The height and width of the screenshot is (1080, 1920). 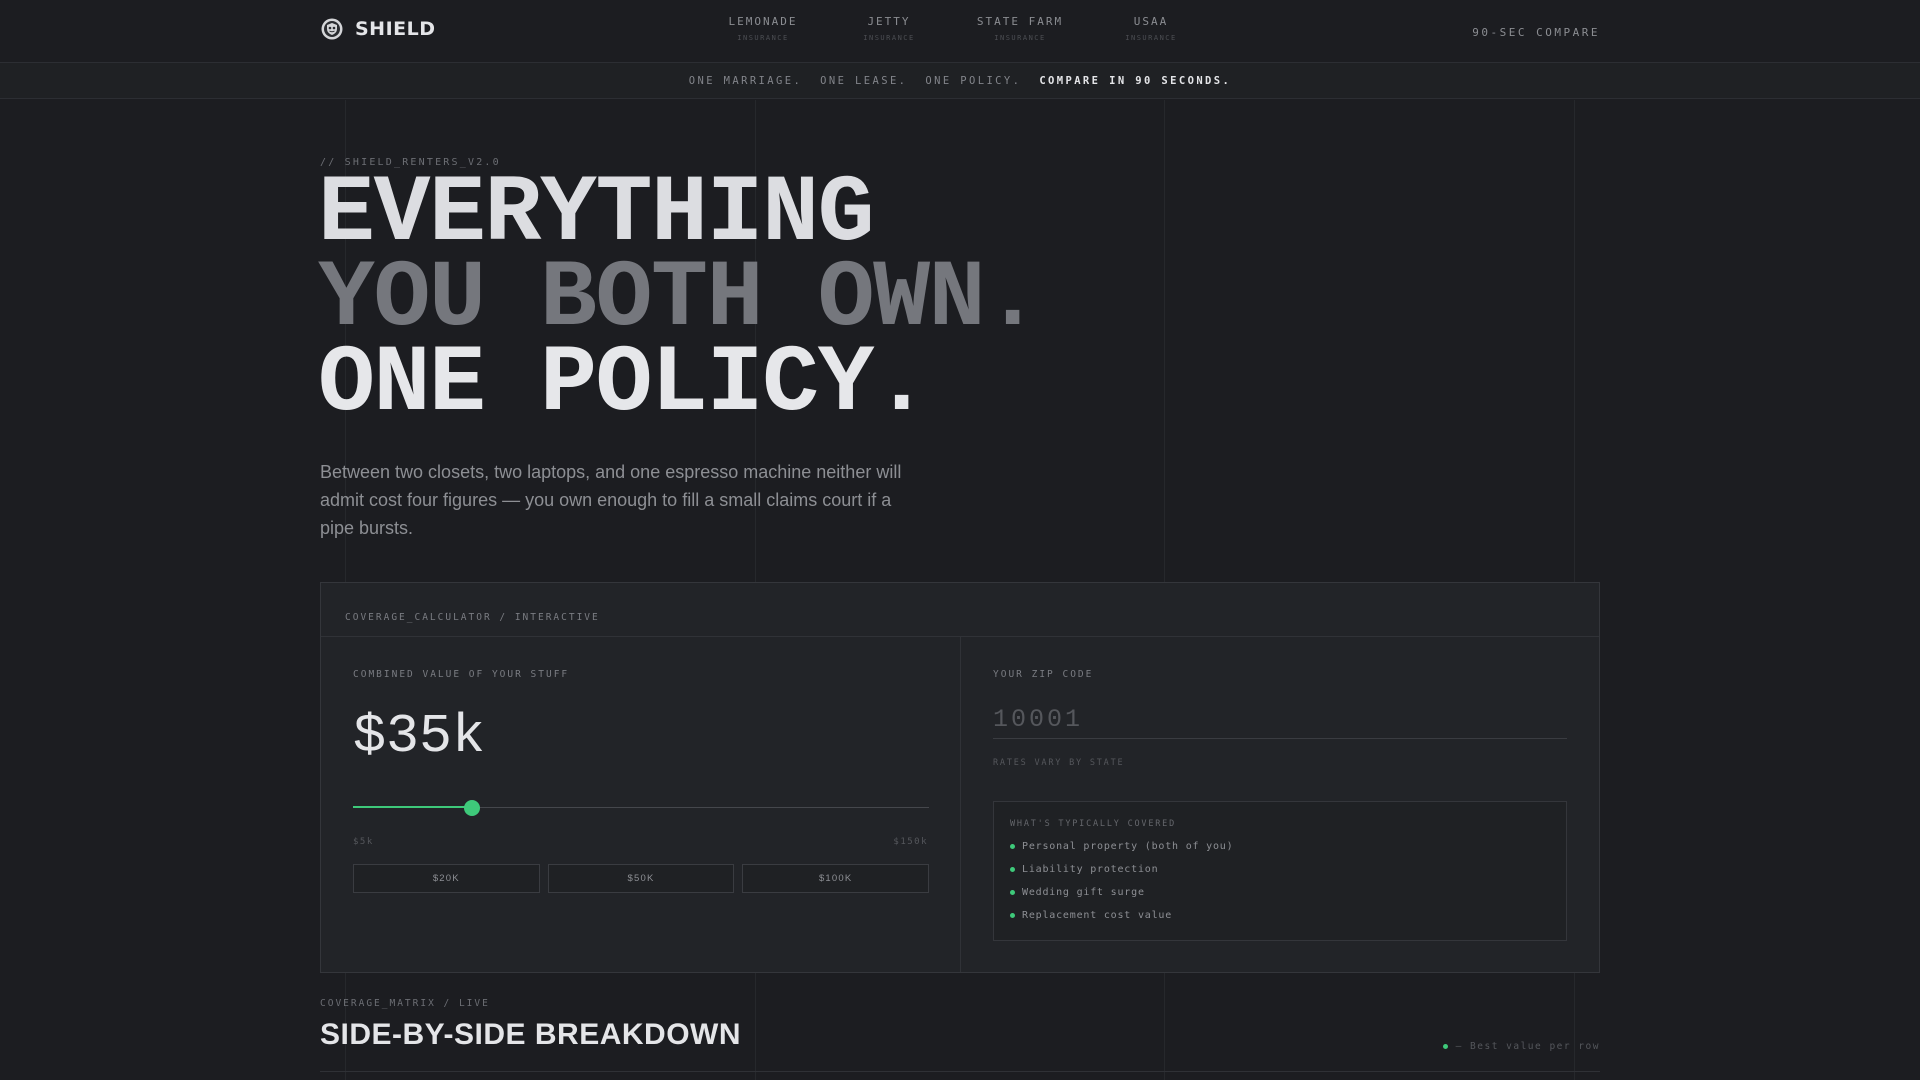 What do you see at coordinates (641, 808) in the screenshot?
I see `value-slider` at bounding box center [641, 808].